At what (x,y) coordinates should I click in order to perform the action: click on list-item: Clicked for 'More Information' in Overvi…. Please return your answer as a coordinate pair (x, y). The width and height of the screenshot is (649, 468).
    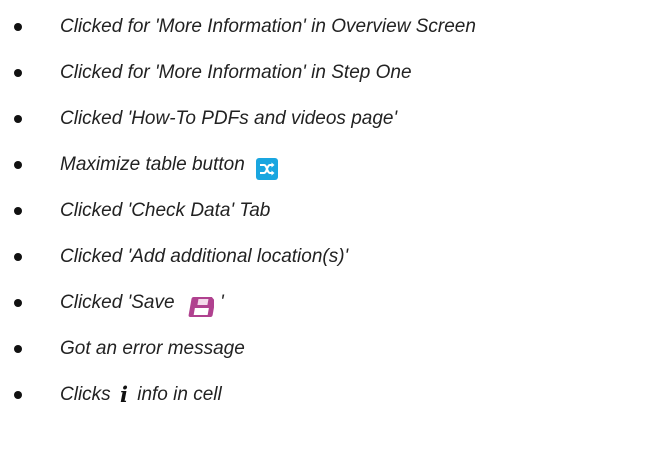
    Looking at the image, I should click on (238, 27).